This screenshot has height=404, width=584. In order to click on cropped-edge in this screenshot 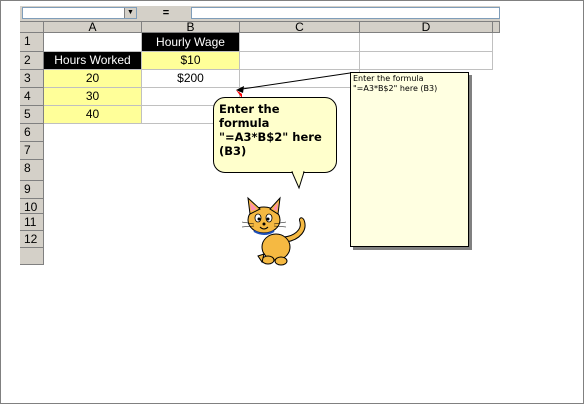, I will do `click(260, 279)`.